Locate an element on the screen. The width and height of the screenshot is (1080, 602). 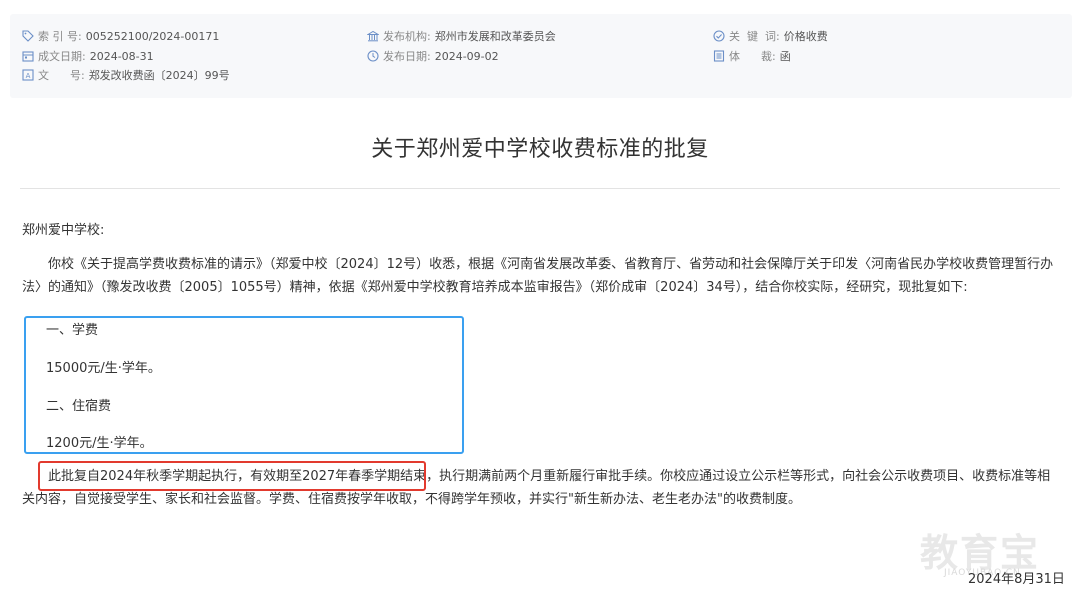
meta-genre: 体 裁: 函 is located at coordinates (752, 56).